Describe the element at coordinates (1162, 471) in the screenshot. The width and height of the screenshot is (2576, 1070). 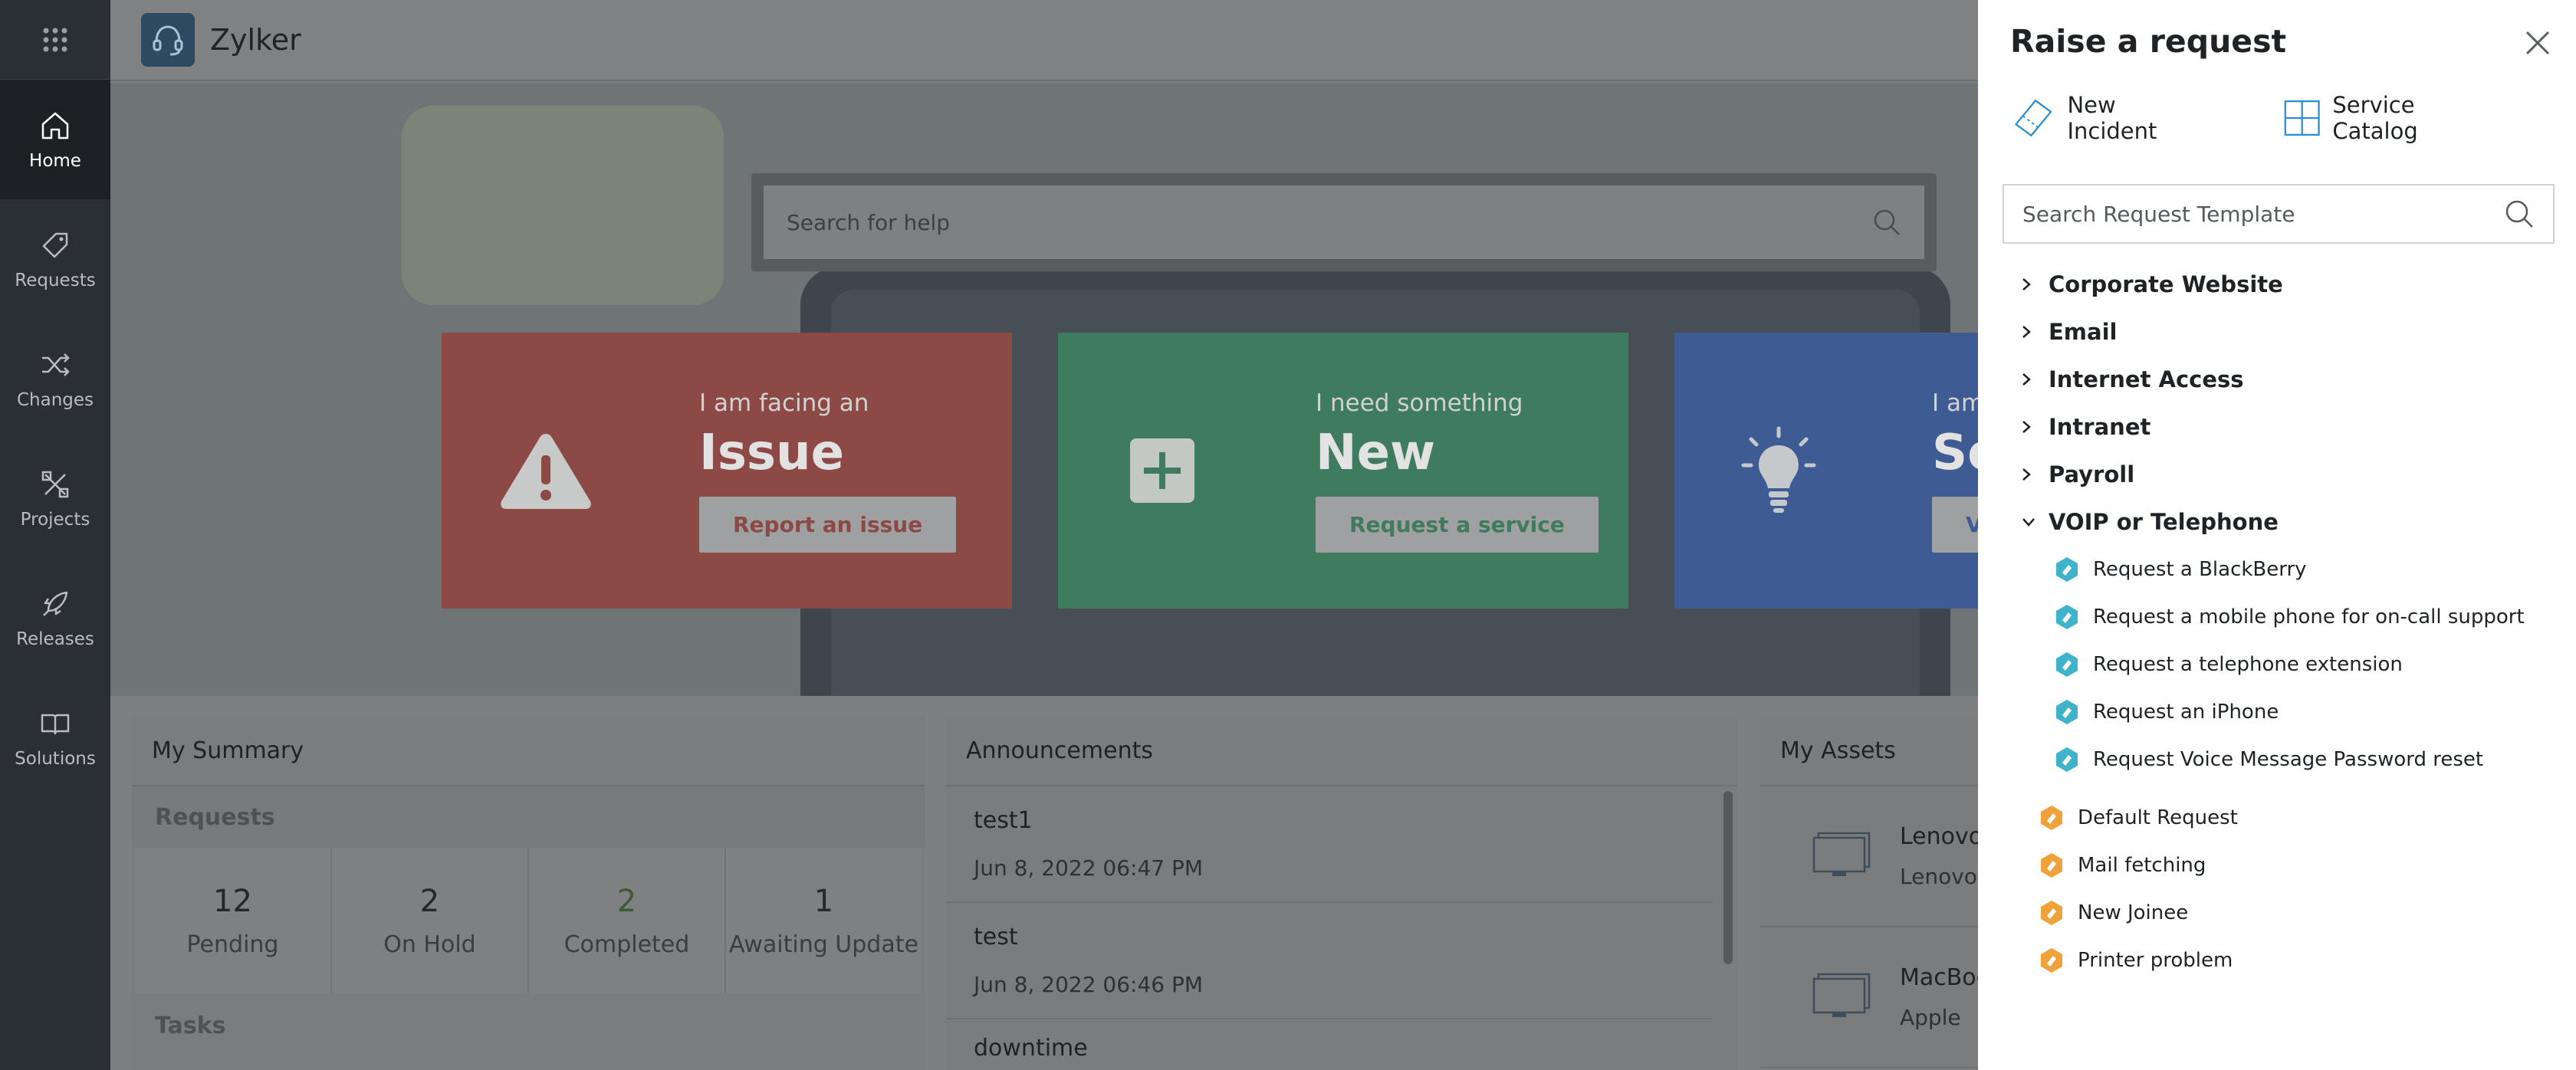
I see `plus-icon` at that location.